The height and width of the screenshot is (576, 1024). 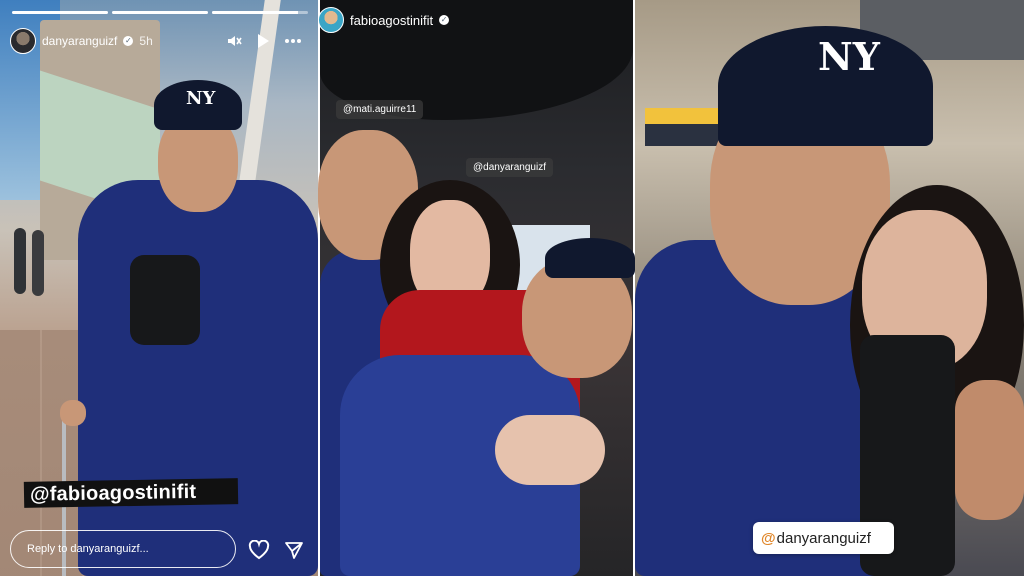 I want to click on story-progress, so click(x=160, y=12).